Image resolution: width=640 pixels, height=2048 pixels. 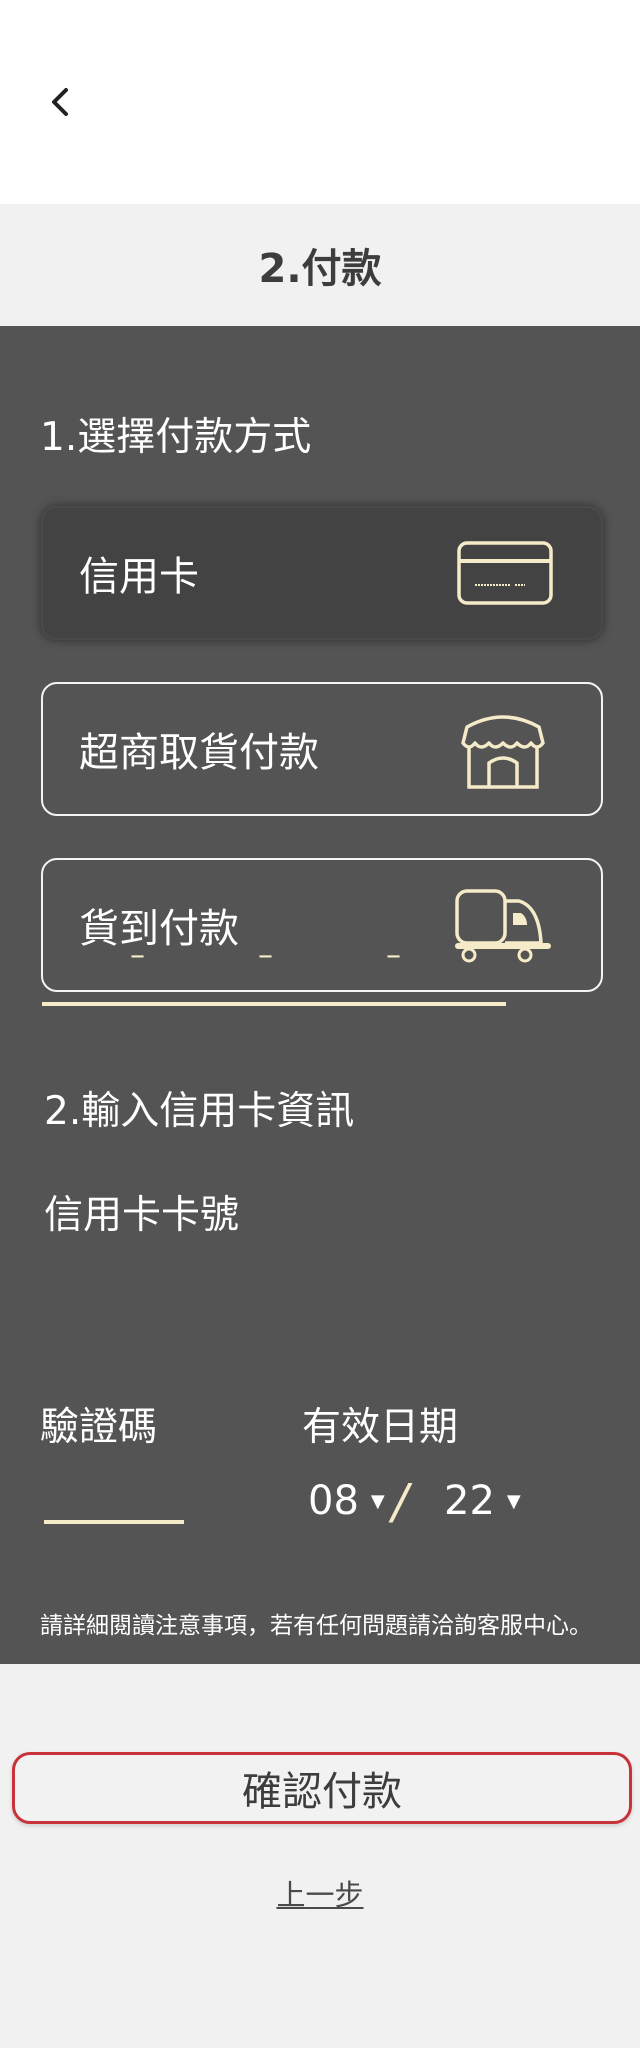 What do you see at coordinates (199, 753) in the screenshot?
I see `payment-option-label: 超商取貨付款` at bounding box center [199, 753].